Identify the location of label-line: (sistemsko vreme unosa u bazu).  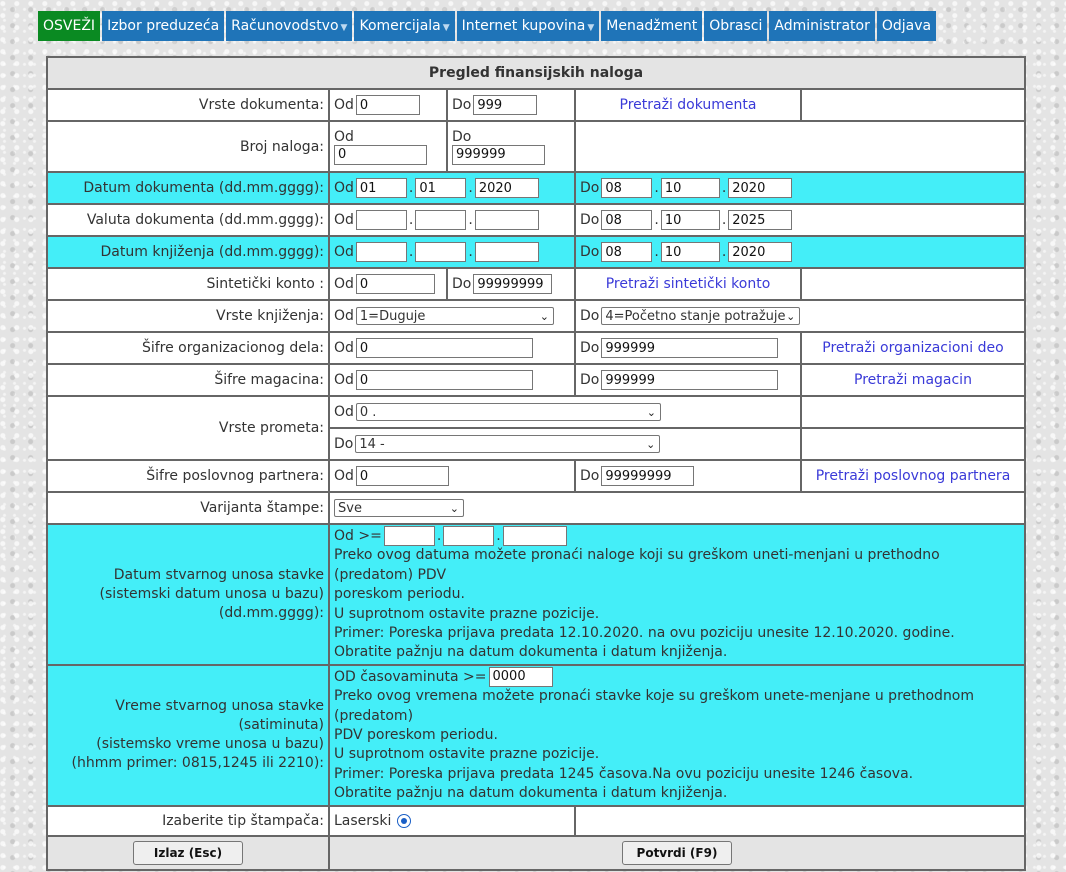
(210, 744).